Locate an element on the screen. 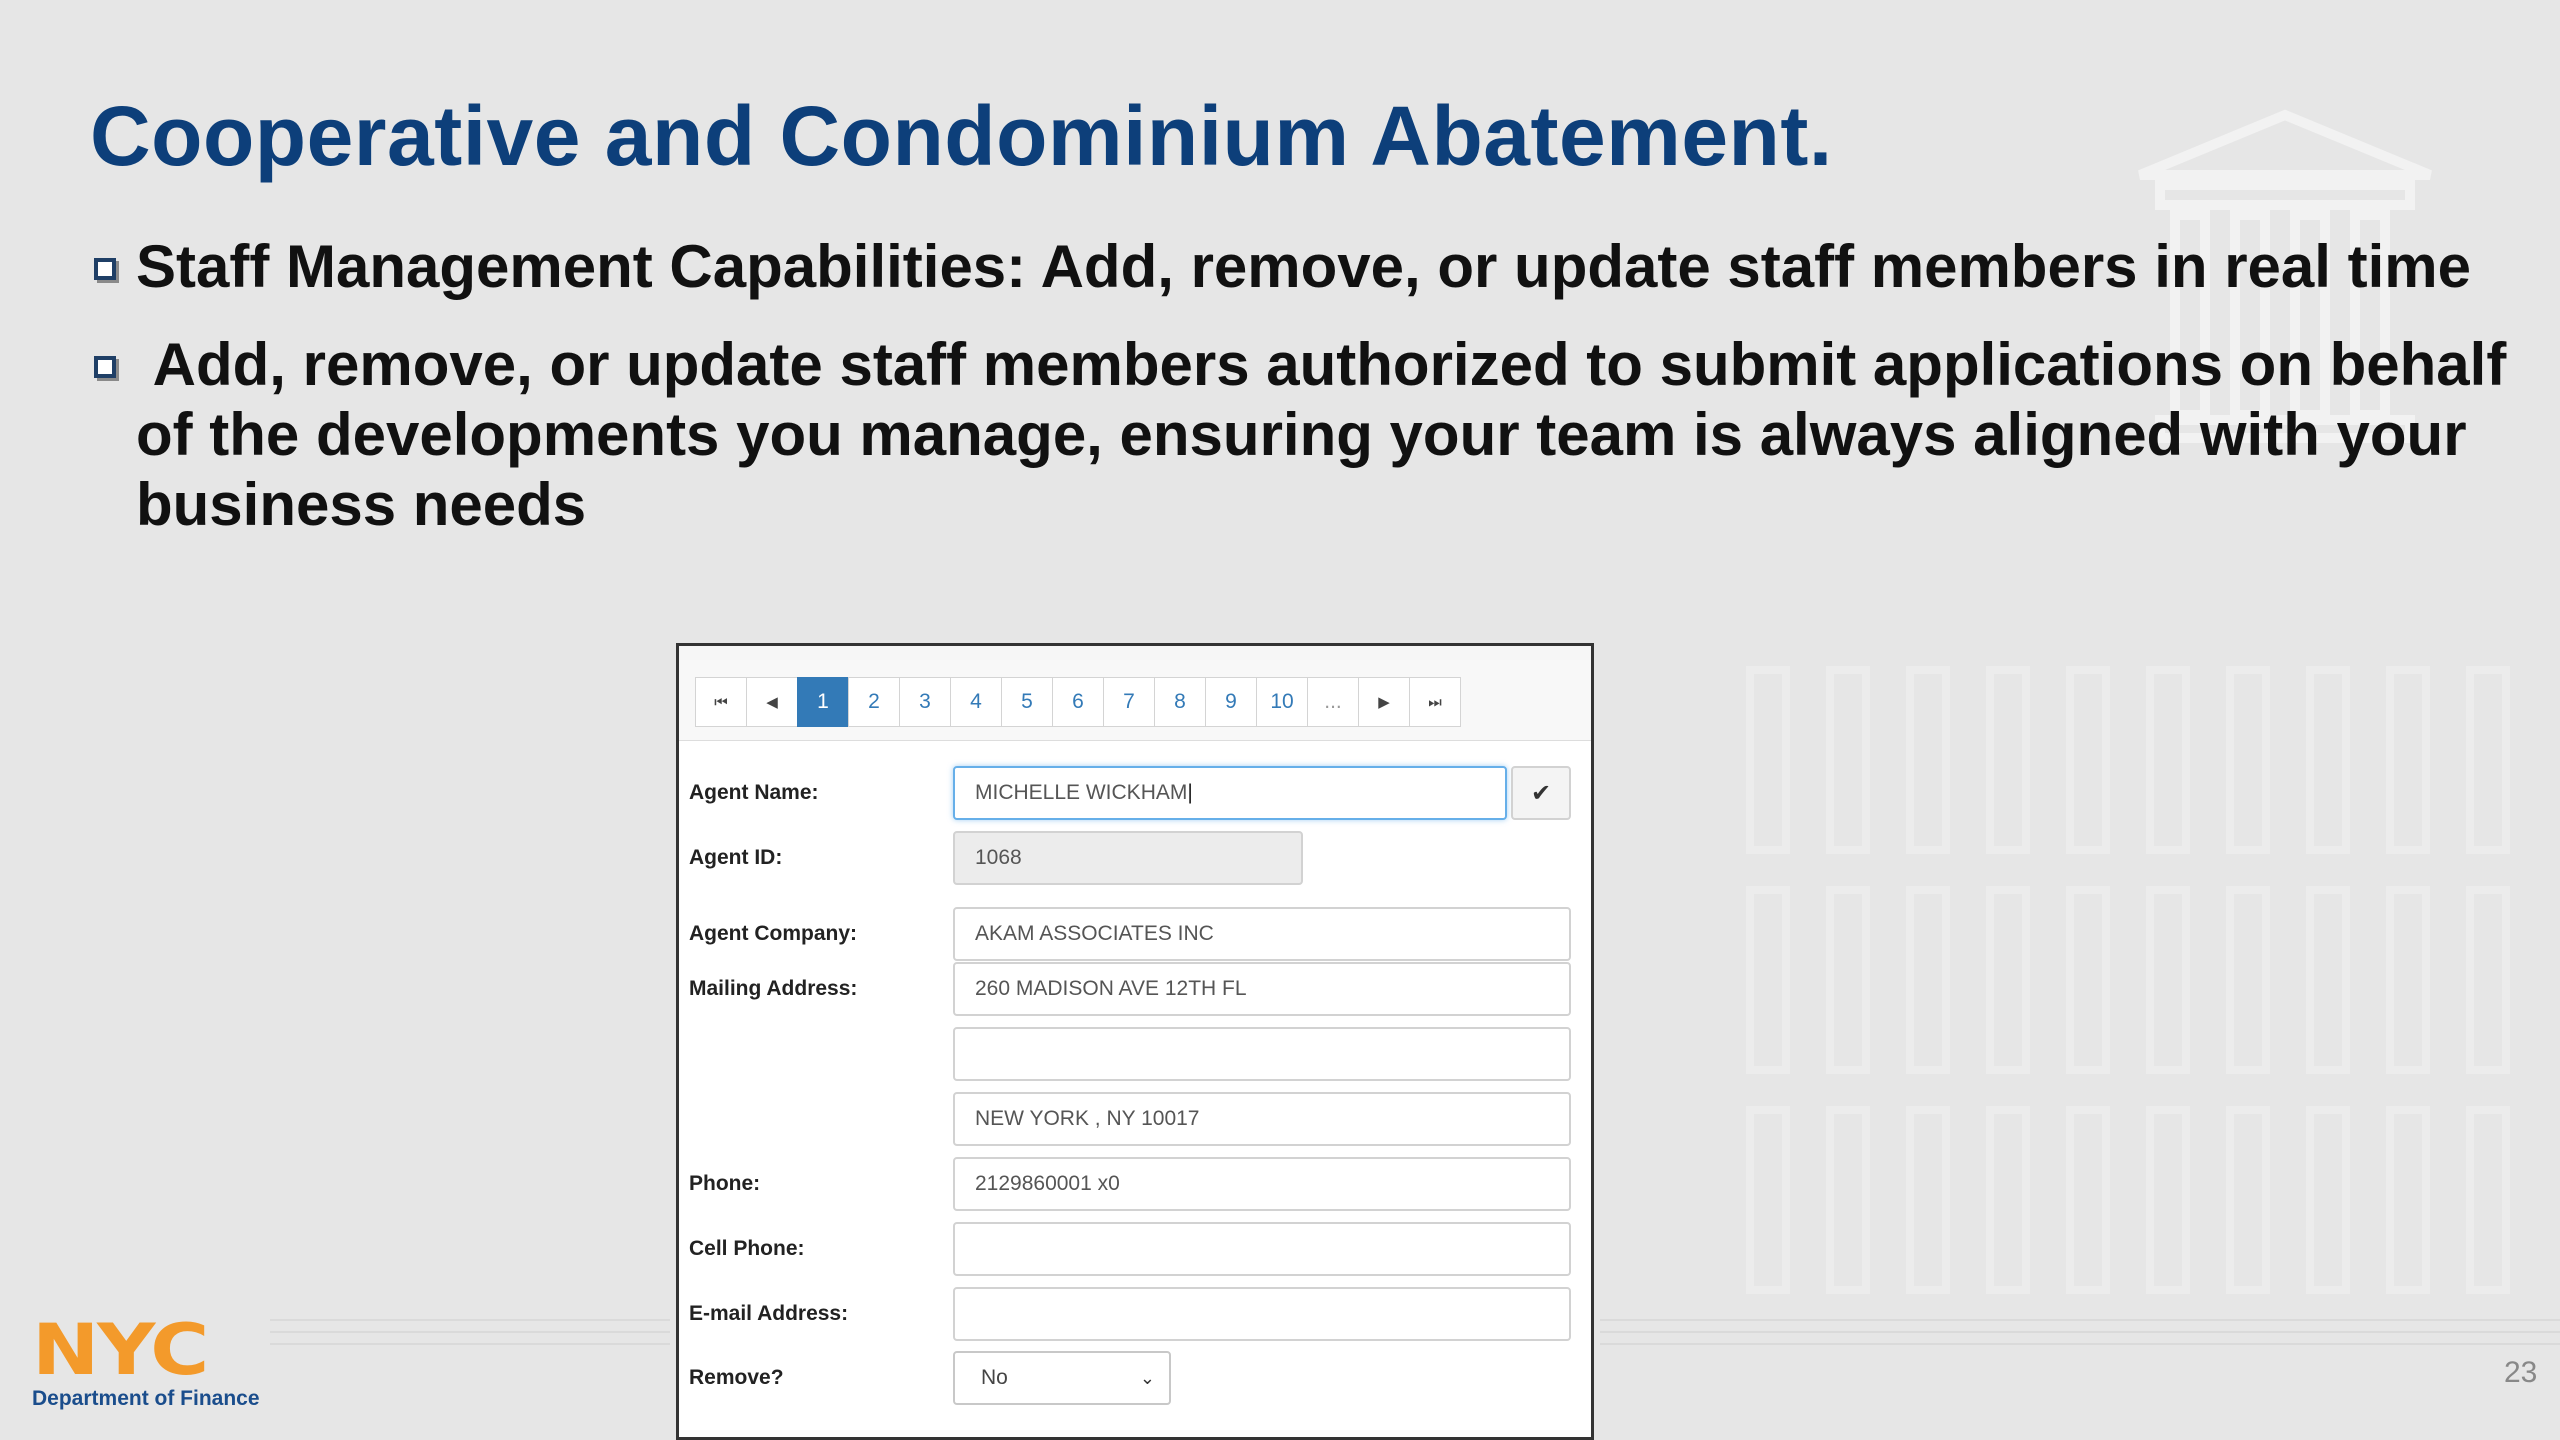  checkmark-icon: ✔ is located at coordinates (1541, 793).